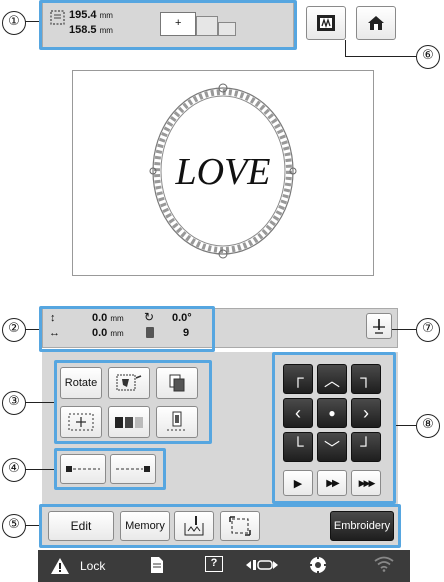 The width and height of the screenshot is (444, 582). I want to click on spool-icon, so click(177, 421).